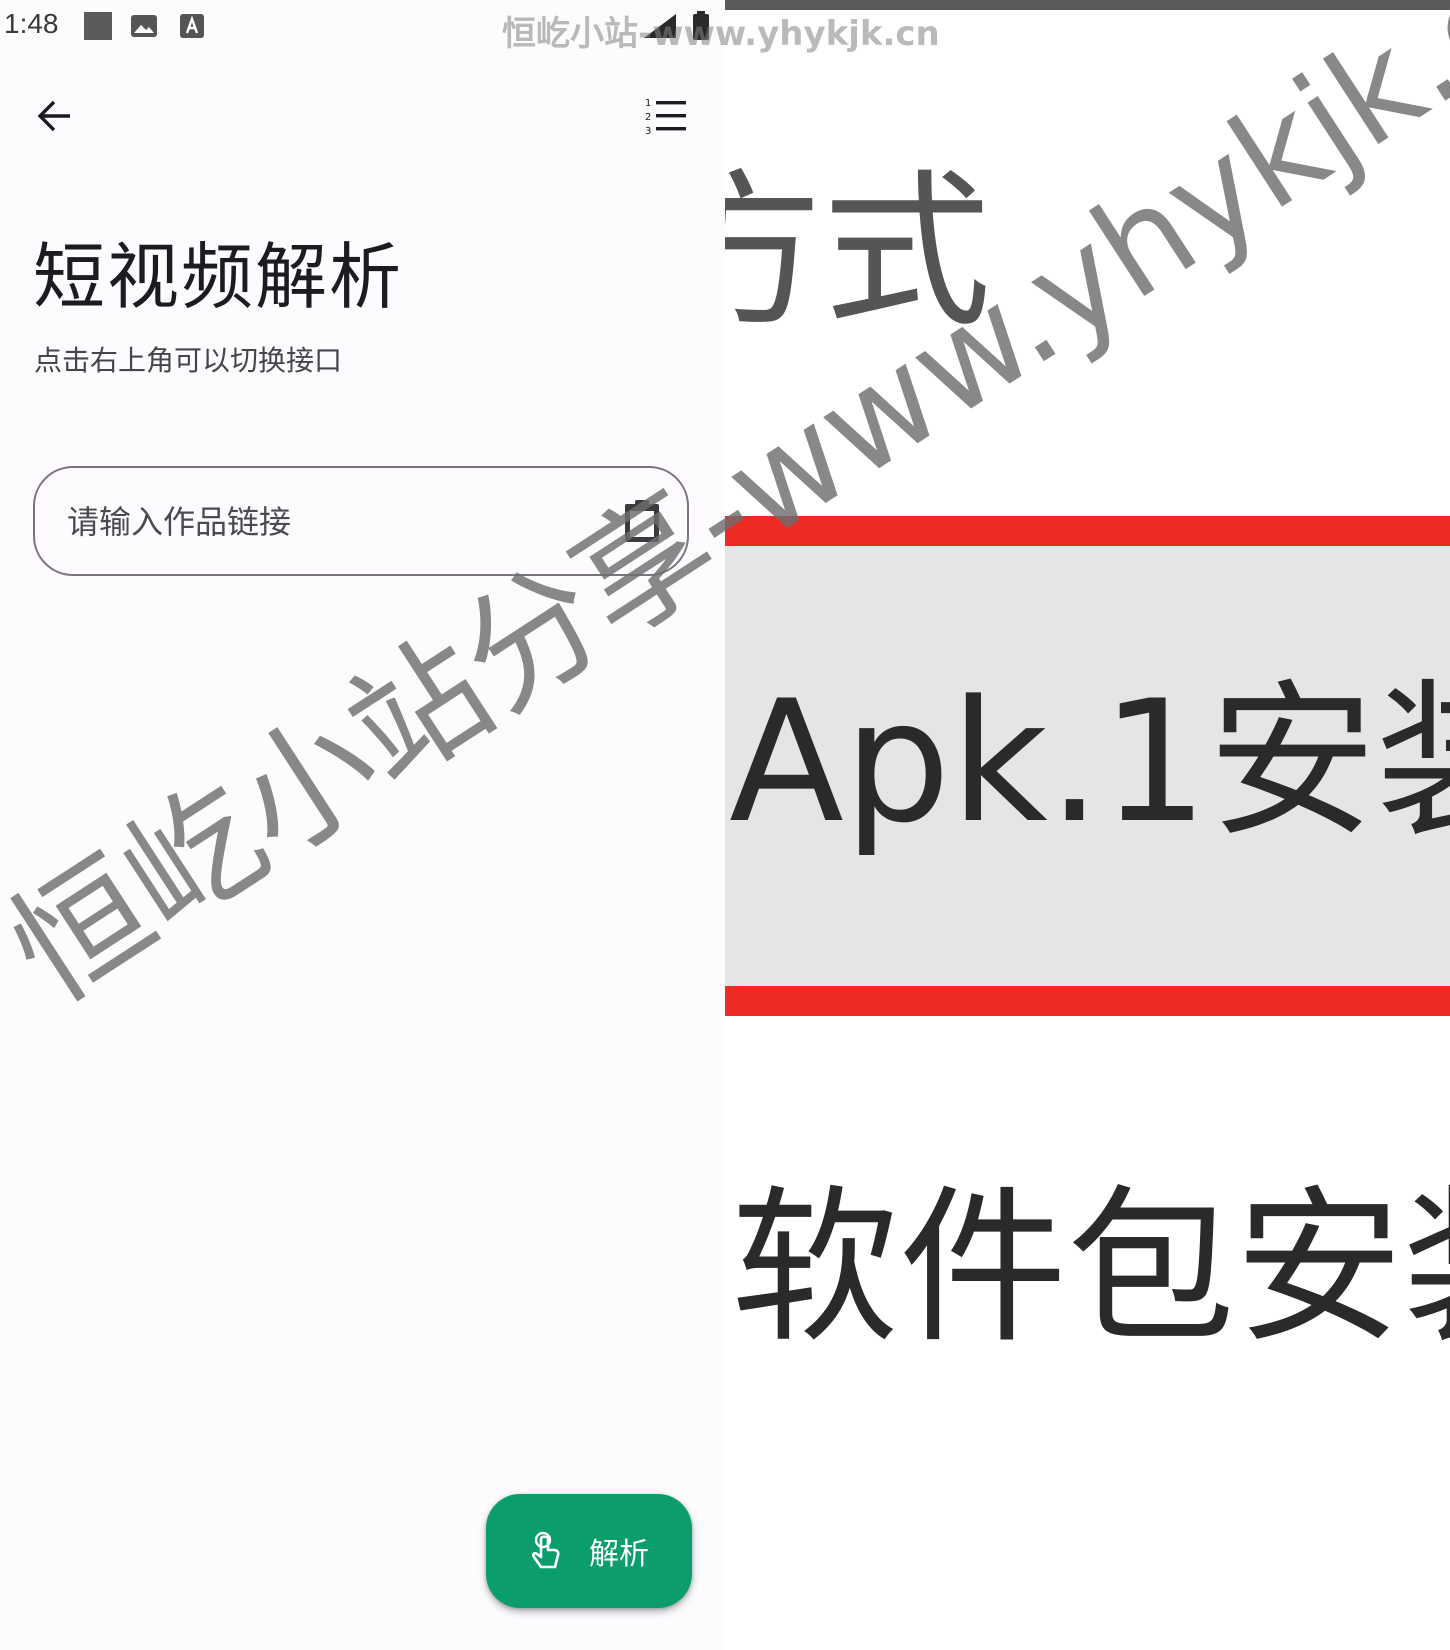 This screenshot has width=1450, height=1650. I want to click on clipboard-icon, so click(642, 521).